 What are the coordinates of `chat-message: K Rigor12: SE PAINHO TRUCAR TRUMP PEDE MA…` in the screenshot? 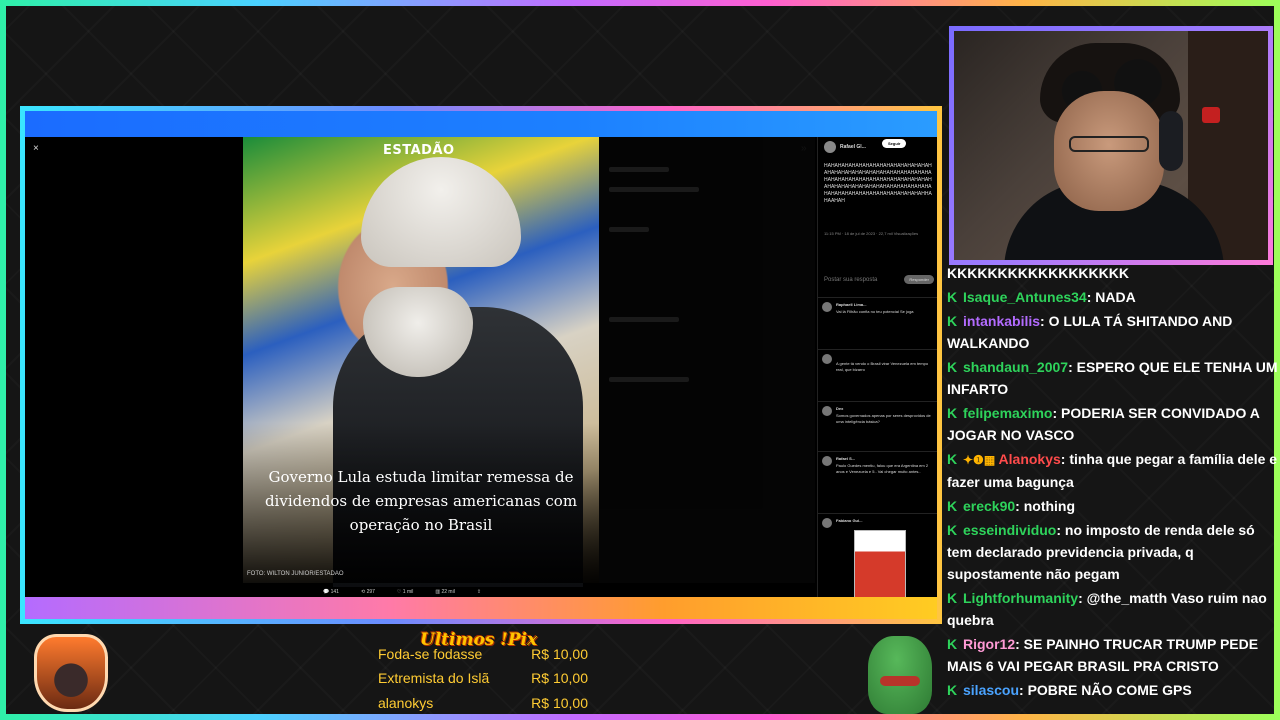 It's located at (1113, 655).